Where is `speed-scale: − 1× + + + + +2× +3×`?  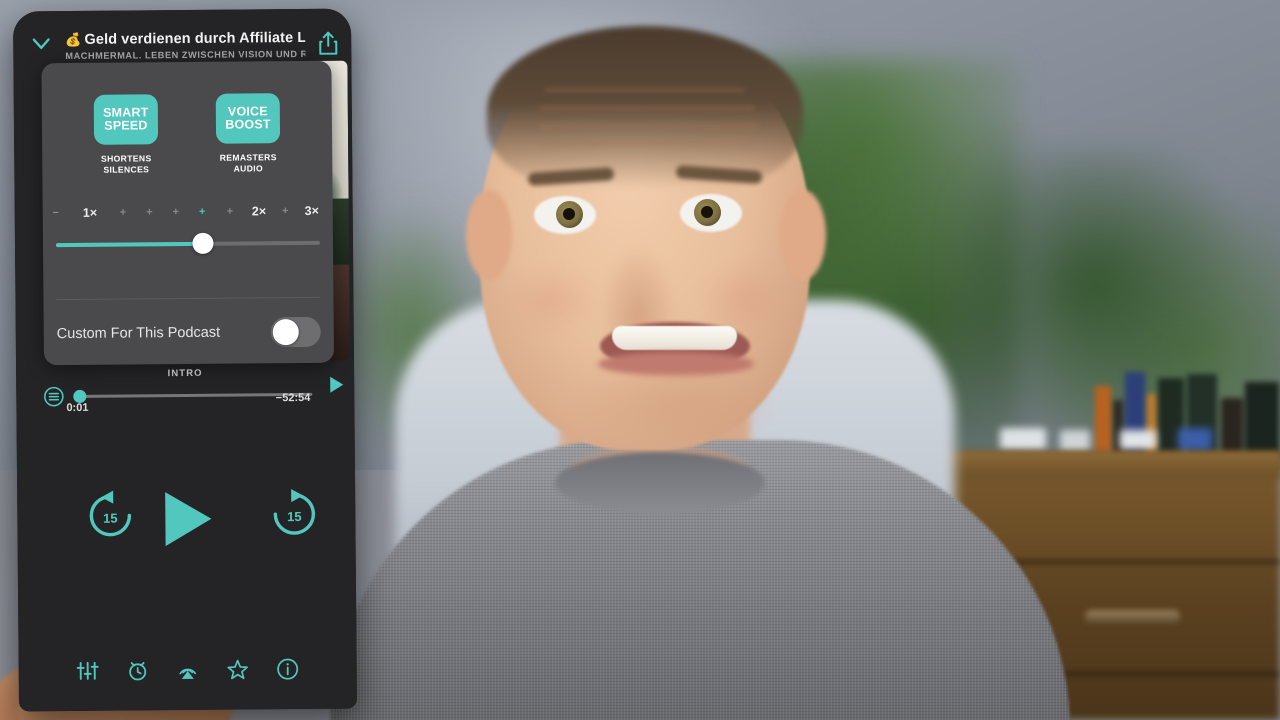
speed-scale: − 1× + + + + +2× +3× is located at coordinates (186, 216).